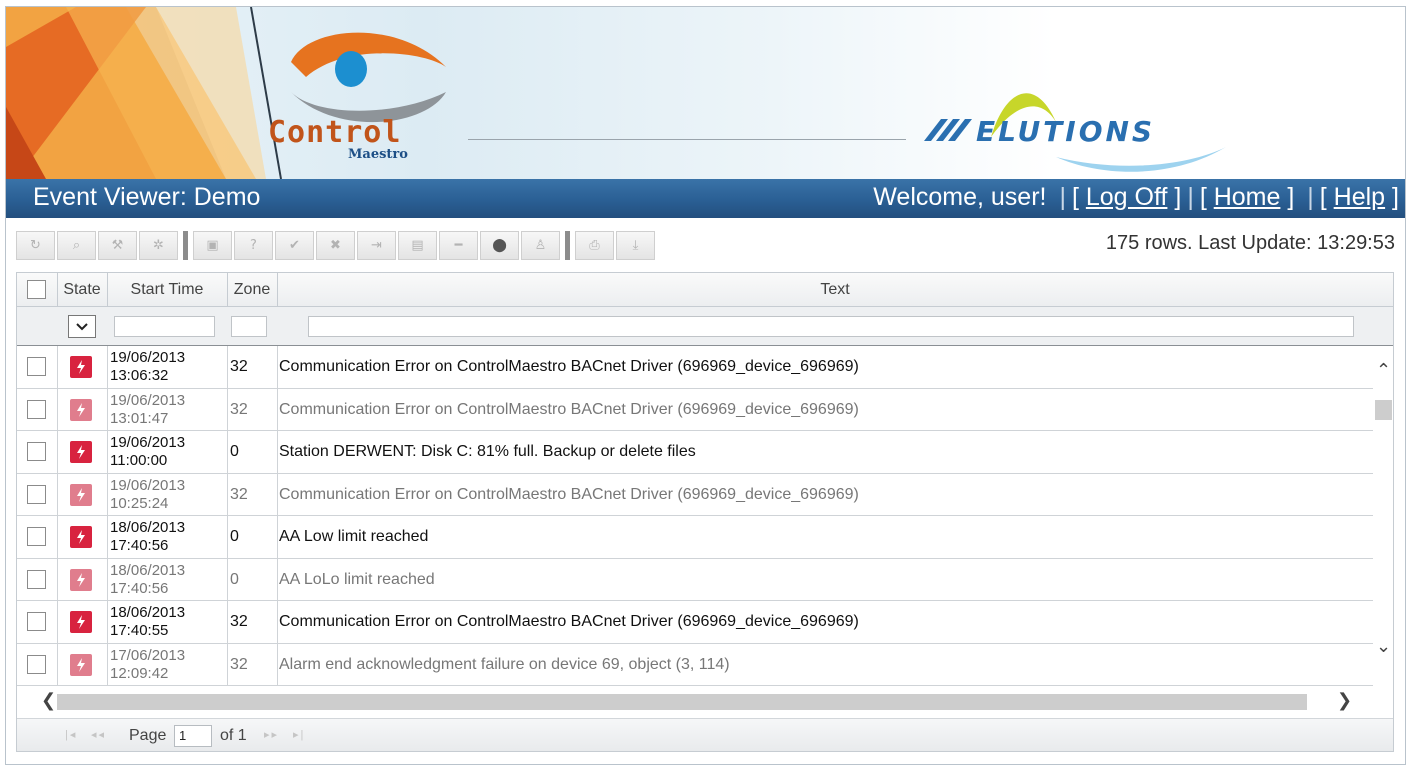 This screenshot has height=769, width=1412. I want to click on select-all-checkbox, so click(36, 289).